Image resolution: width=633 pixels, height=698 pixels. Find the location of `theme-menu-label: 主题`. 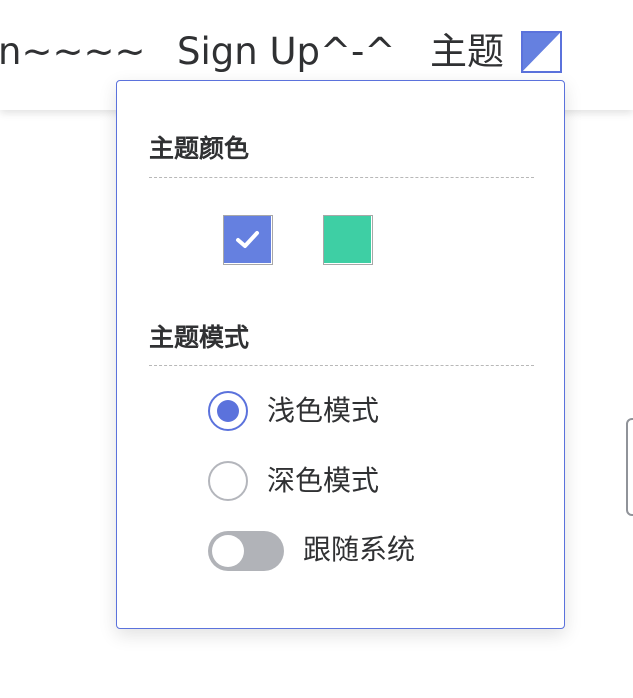

theme-menu-label: 主题 is located at coordinates (467, 52).